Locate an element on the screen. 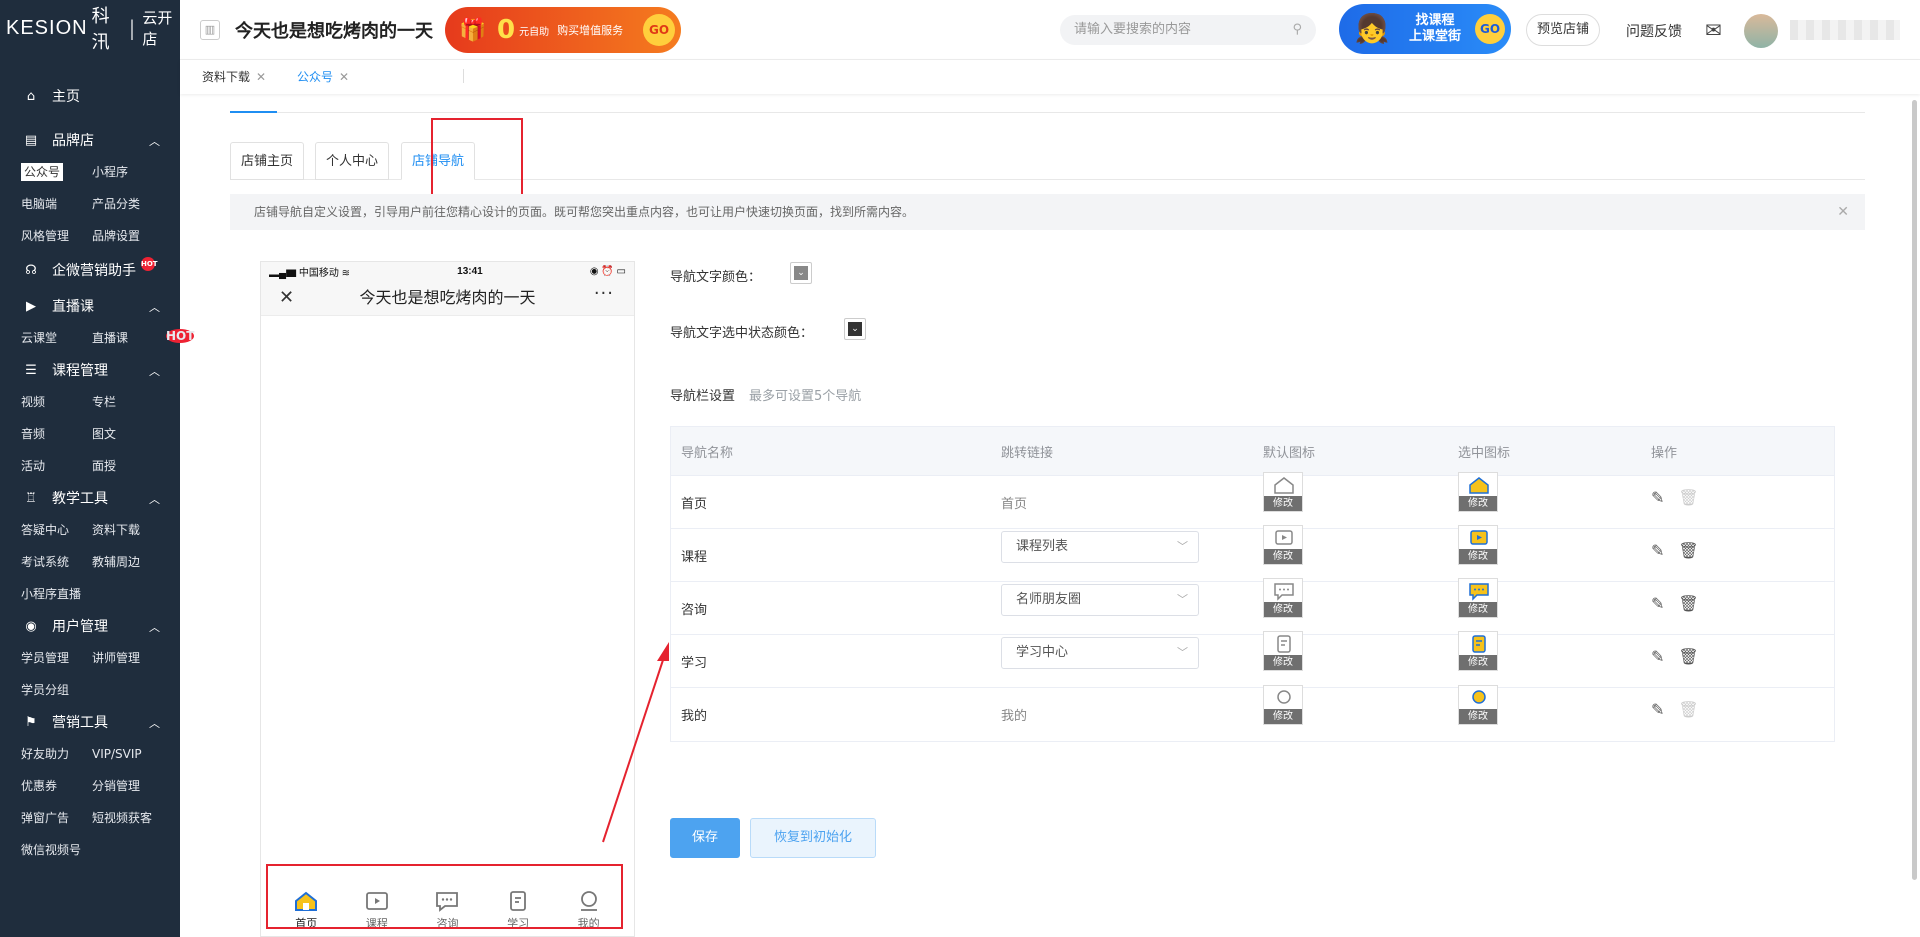 This screenshot has height=937, width=1920. sidebar-item-distribution: 分销管理 is located at coordinates (127, 786).